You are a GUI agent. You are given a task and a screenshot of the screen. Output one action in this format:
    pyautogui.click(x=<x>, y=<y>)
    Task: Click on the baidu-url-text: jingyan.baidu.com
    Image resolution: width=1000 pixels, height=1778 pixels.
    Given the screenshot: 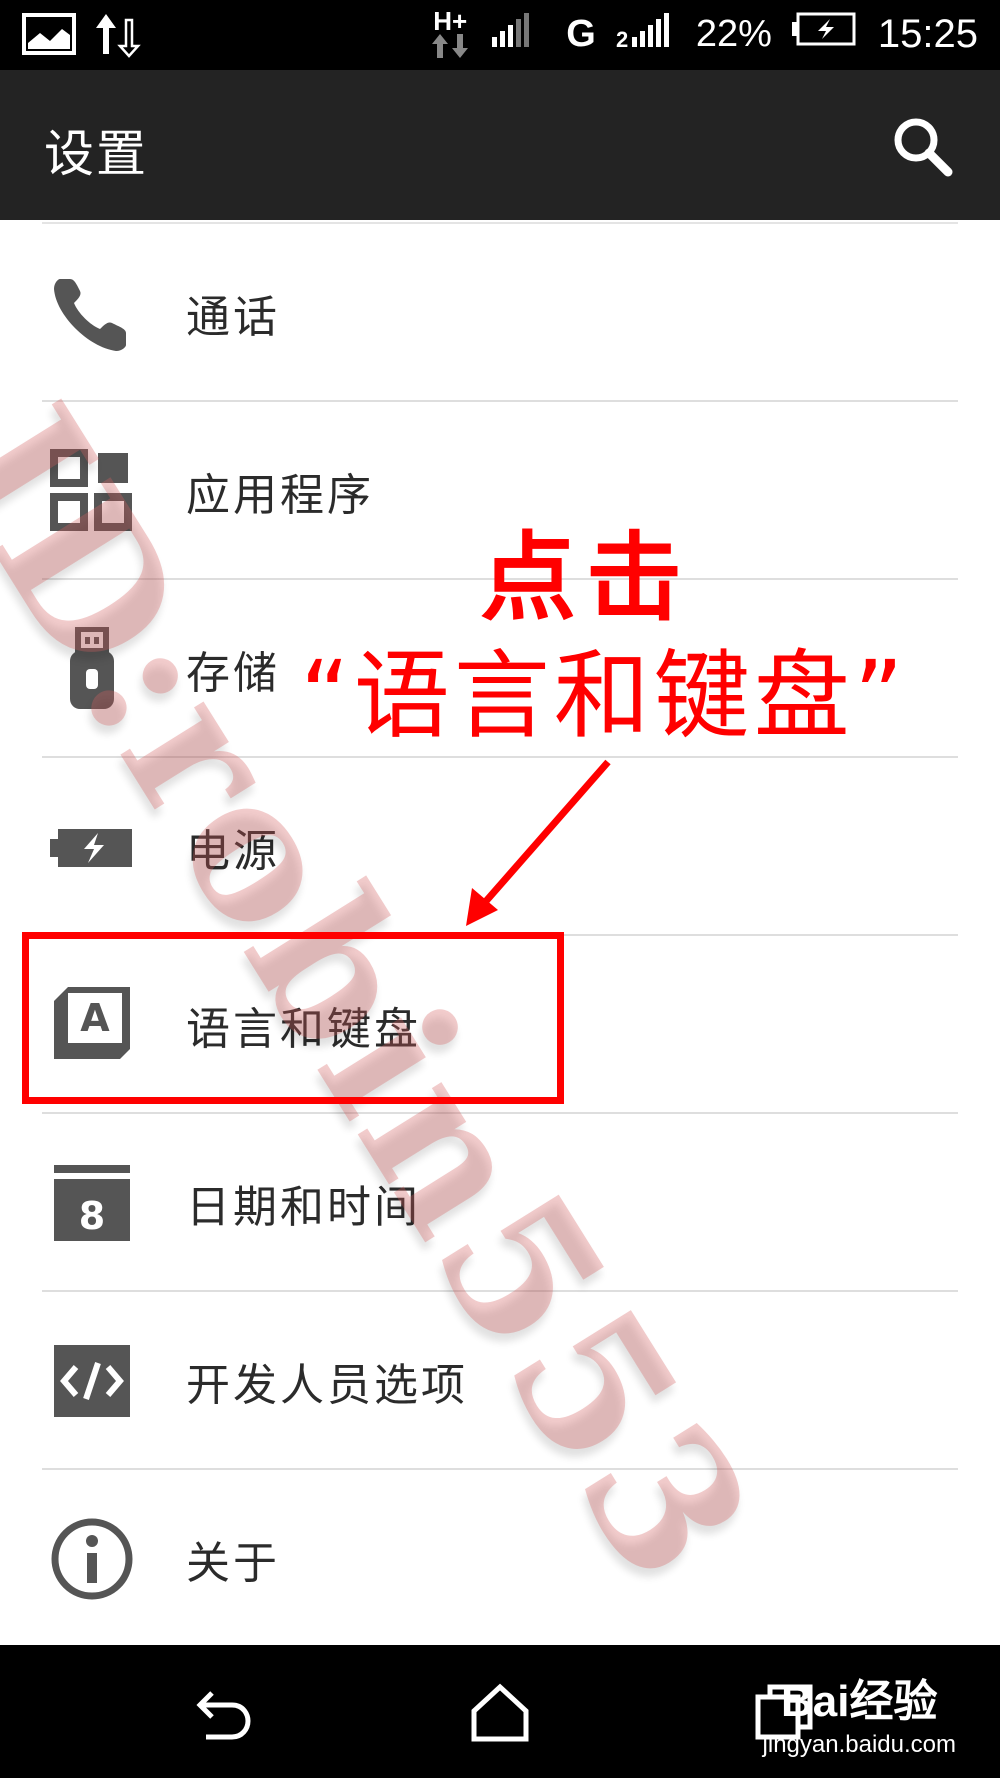 What is the action you would take?
    pyautogui.click(x=859, y=1744)
    